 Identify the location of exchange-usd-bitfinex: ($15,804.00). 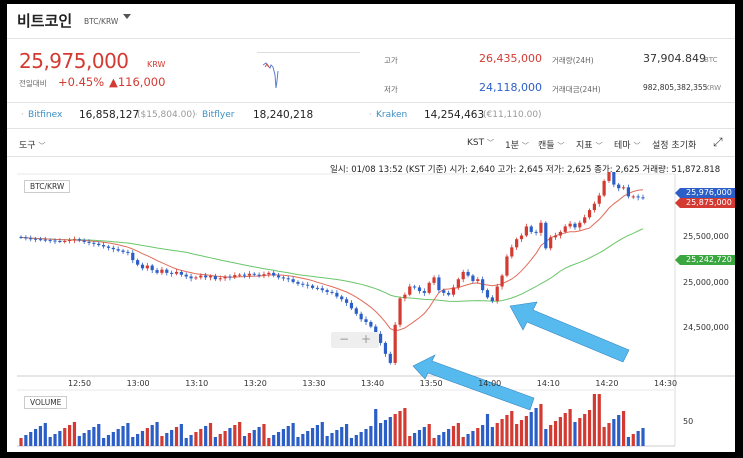
(166, 115).